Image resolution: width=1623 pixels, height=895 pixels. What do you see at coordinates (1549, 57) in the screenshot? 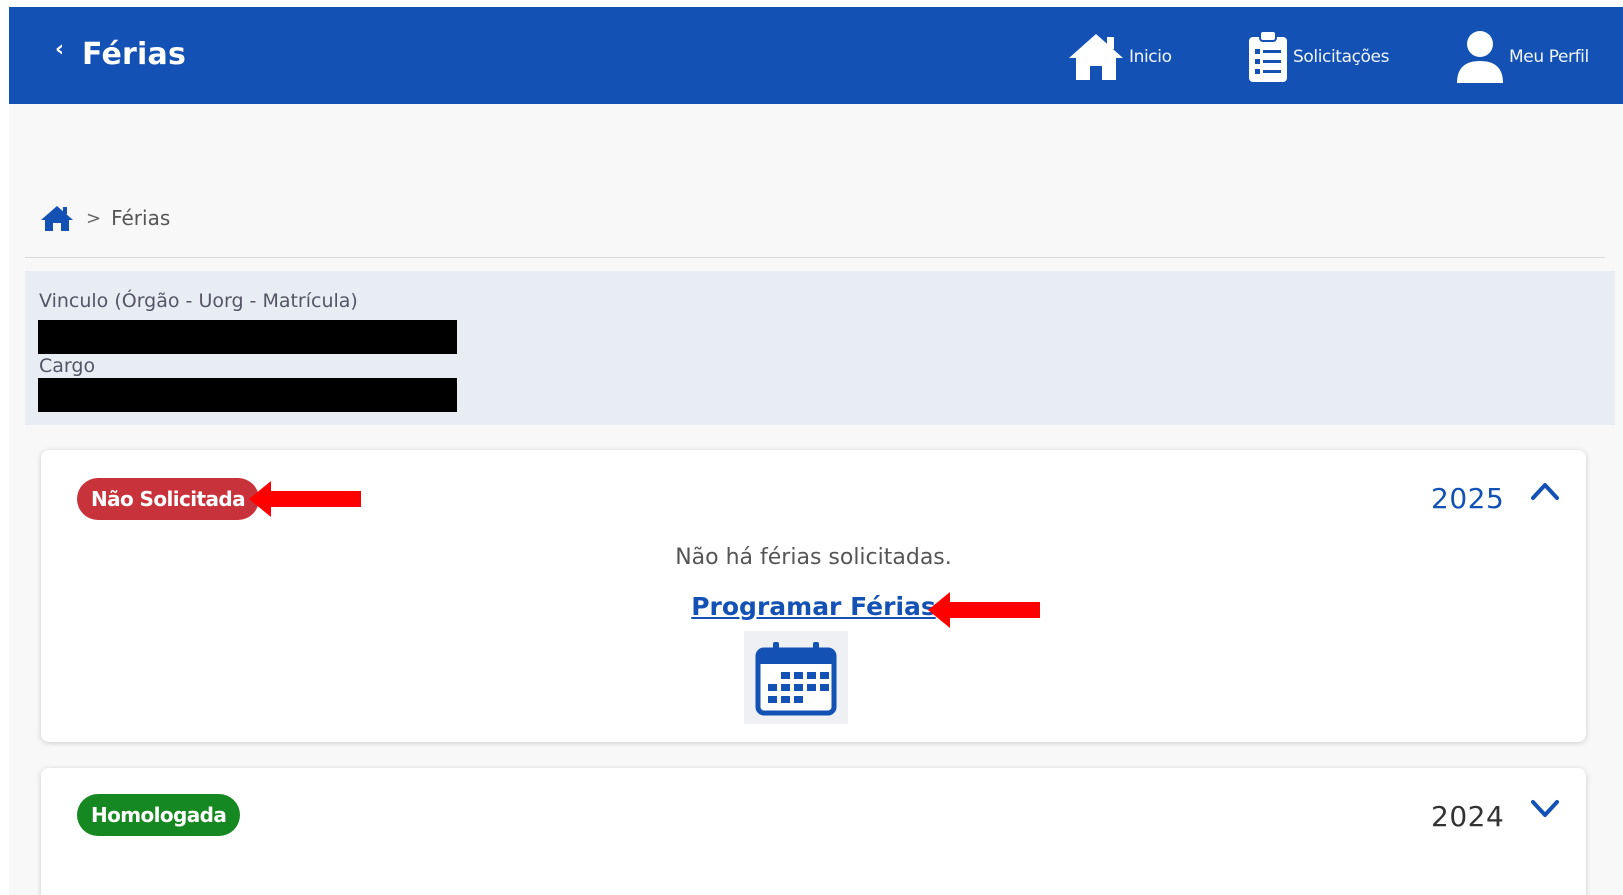
I see `nav-profile-label: Meu Perfil` at bounding box center [1549, 57].